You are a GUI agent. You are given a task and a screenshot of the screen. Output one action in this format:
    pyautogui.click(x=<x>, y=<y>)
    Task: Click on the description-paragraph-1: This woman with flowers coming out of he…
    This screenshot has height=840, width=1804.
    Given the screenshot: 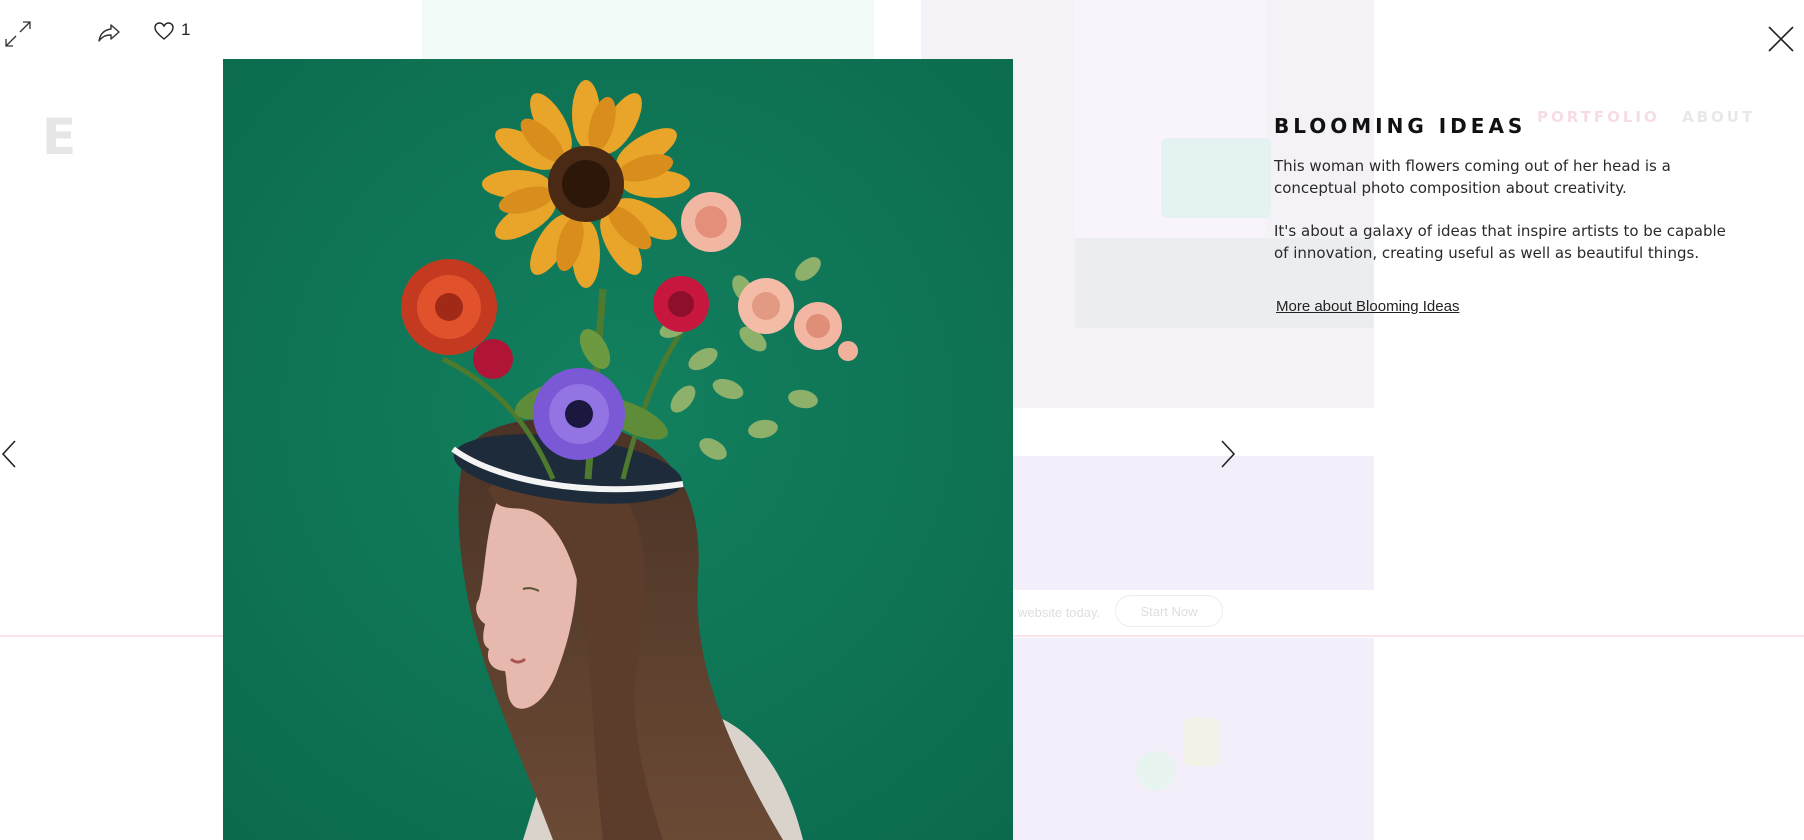 What is the action you would take?
    pyautogui.click(x=1472, y=177)
    